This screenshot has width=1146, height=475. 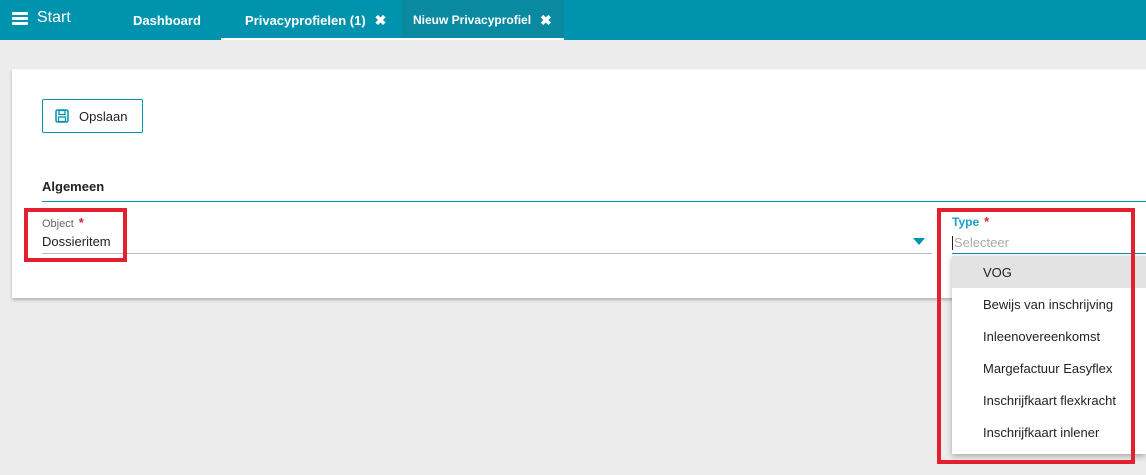 I want to click on floppy-disk-icon, so click(x=62, y=116).